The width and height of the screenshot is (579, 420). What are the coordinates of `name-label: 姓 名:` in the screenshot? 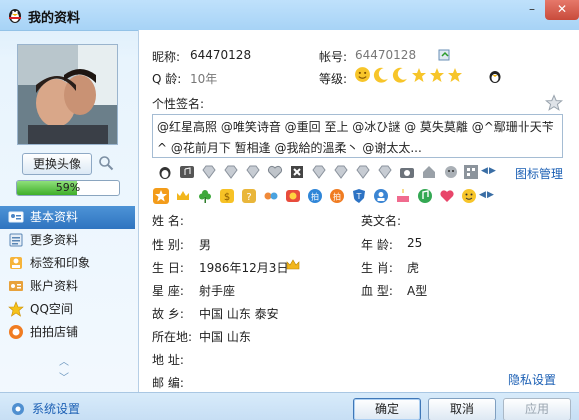 It's located at (168, 221).